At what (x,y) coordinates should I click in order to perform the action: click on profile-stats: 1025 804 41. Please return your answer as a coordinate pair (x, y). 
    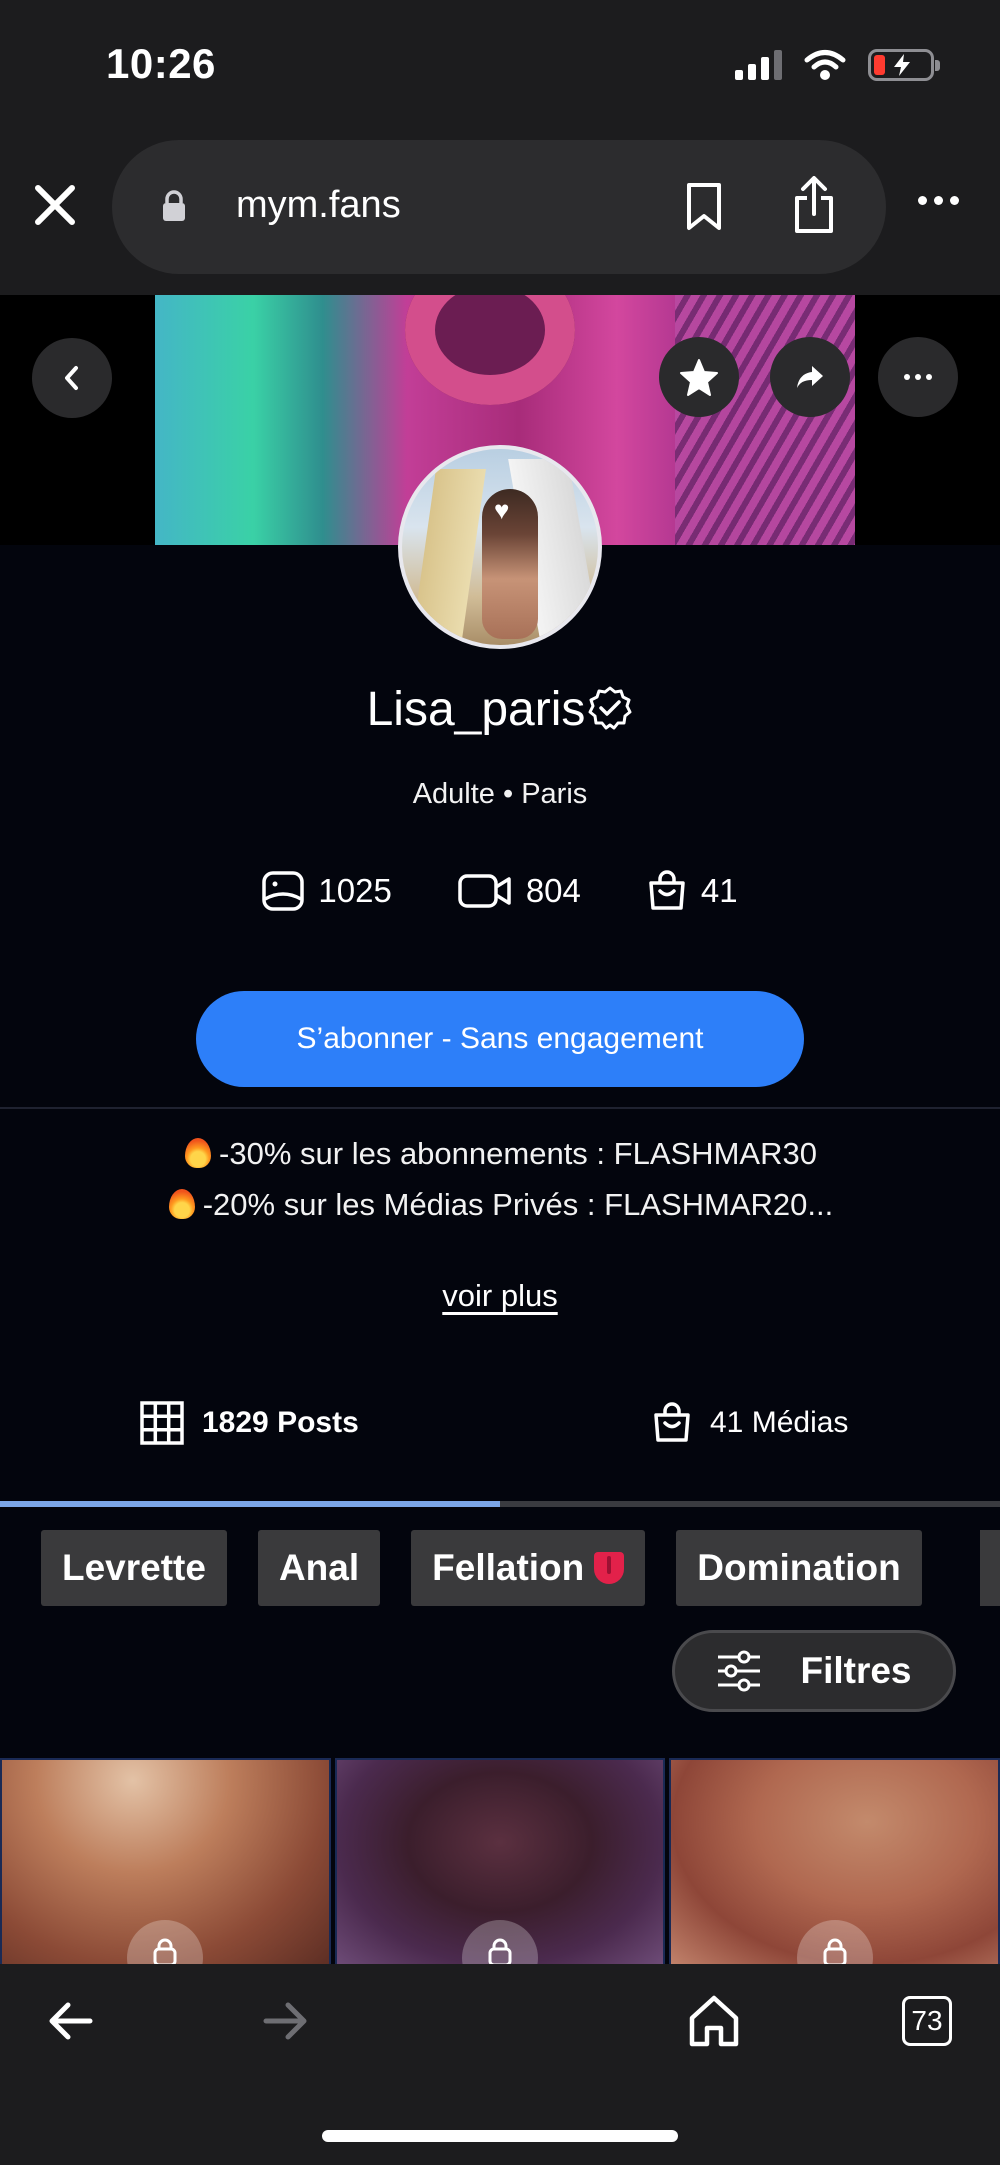
    Looking at the image, I should click on (500, 891).